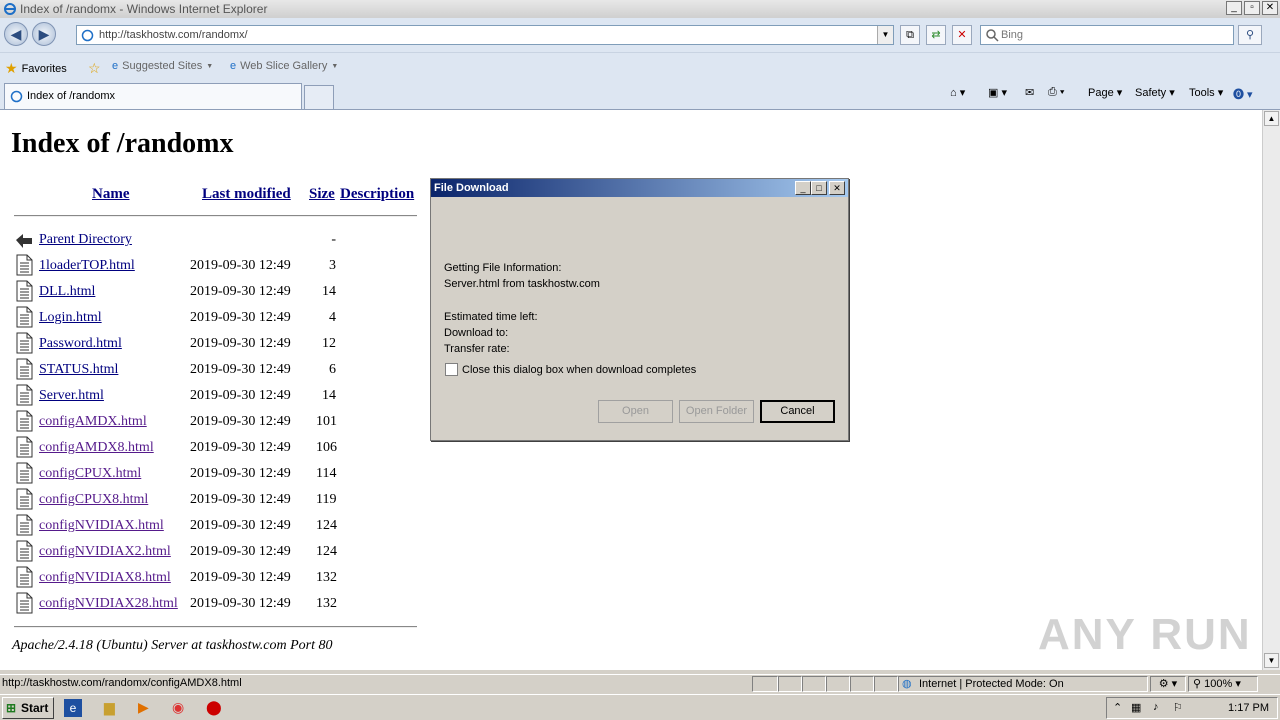 The image size is (1280, 720). What do you see at coordinates (377, 194) in the screenshot?
I see `sort-by-description-link: Description` at bounding box center [377, 194].